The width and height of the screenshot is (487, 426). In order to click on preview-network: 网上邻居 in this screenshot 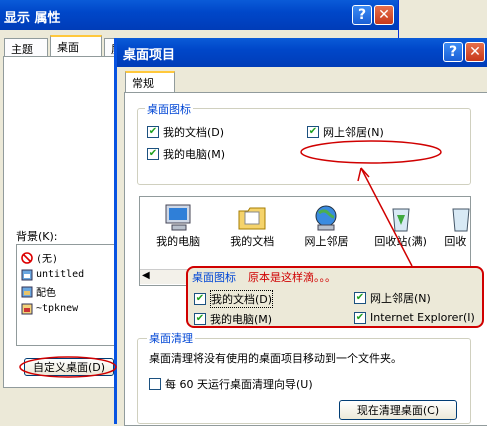, I will do `click(326, 226)`.